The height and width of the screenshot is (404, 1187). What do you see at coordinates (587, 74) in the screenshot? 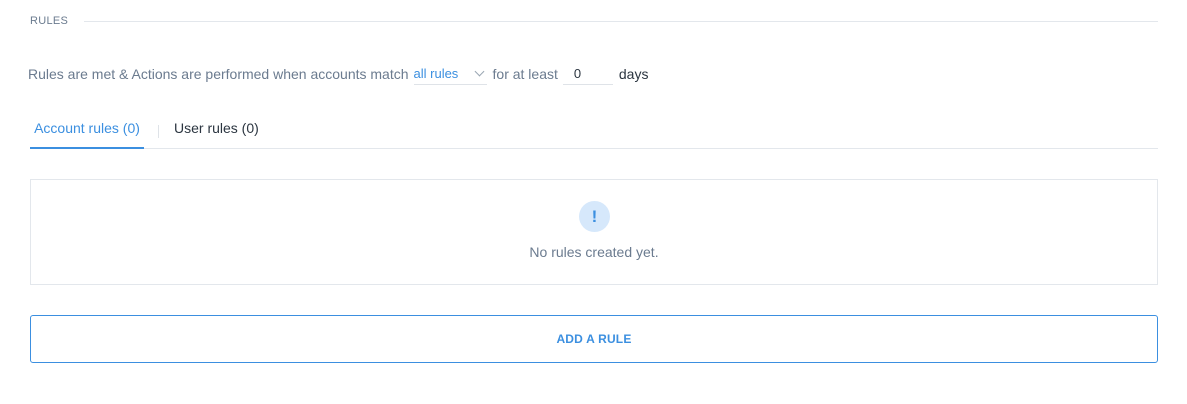
I see `days-input` at bounding box center [587, 74].